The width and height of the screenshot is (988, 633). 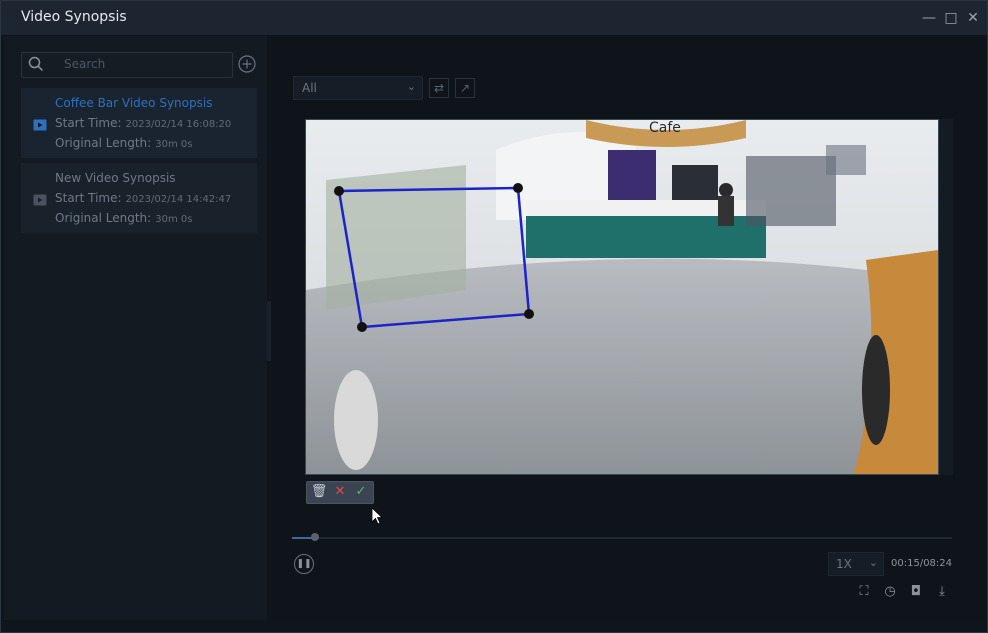 What do you see at coordinates (439, 88) in the screenshot?
I see `swap-icon: ⇄` at bounding box center [439, 88].